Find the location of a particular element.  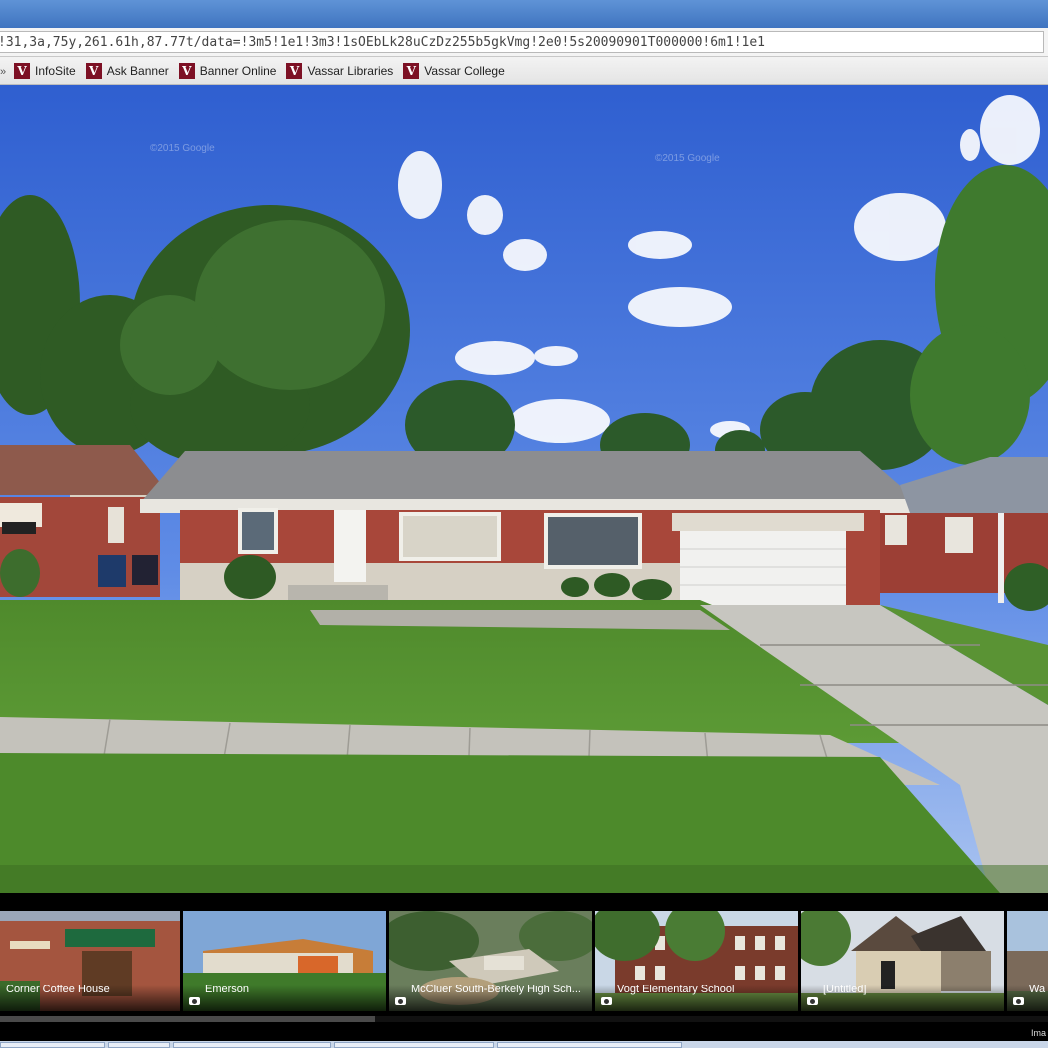

thumbnail-corner-coffee-house: Corner Coffee House is located at coordinates (90, 961).